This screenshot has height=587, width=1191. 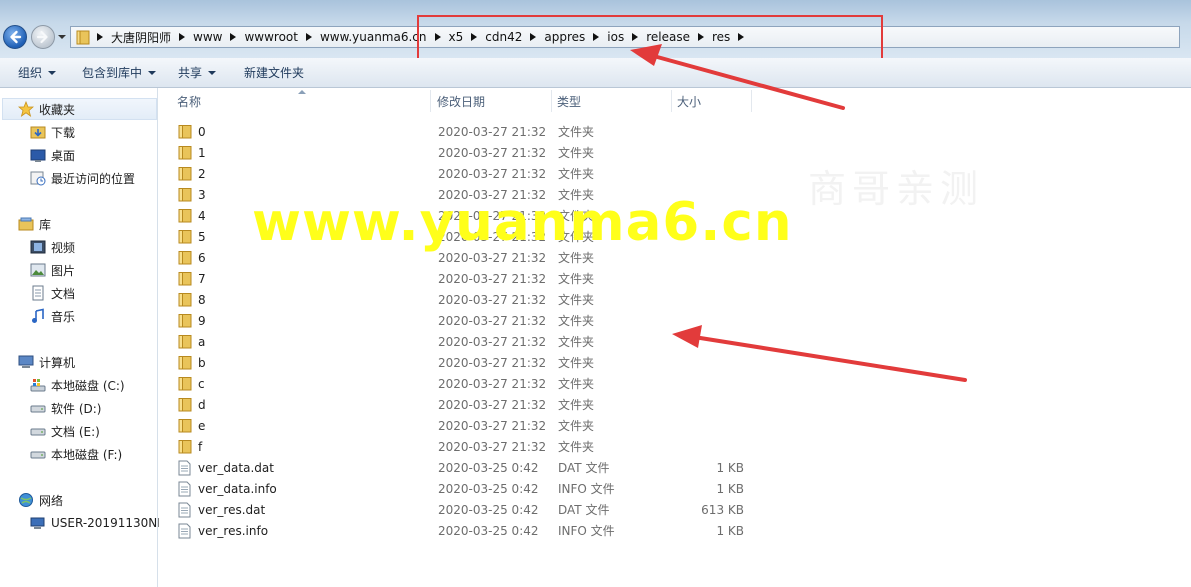 What do you see at coordinates (141, 37) in the screenshot?
I see `breadcrumb-label: 大唐阴阳师` at bounding box center [141, 37].